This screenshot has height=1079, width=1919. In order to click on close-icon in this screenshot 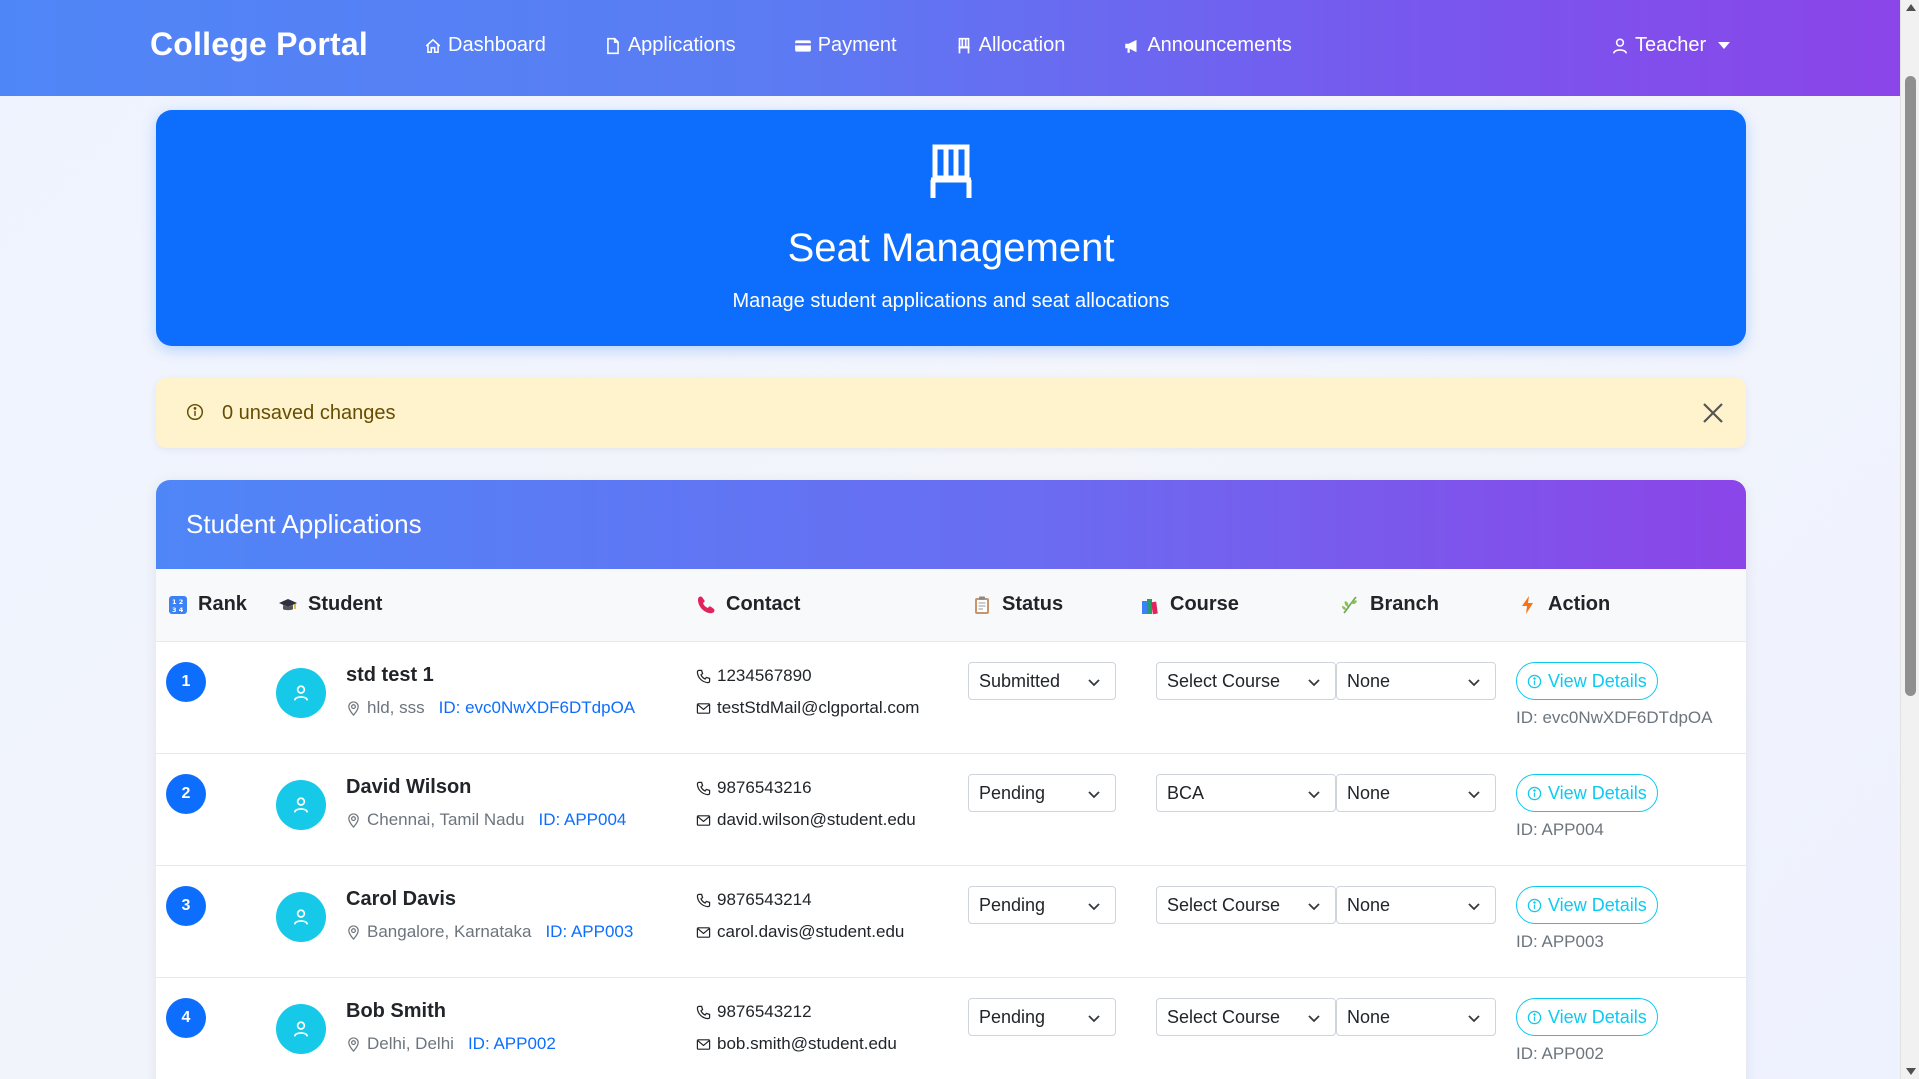, I will do `click(1713, 413)`.